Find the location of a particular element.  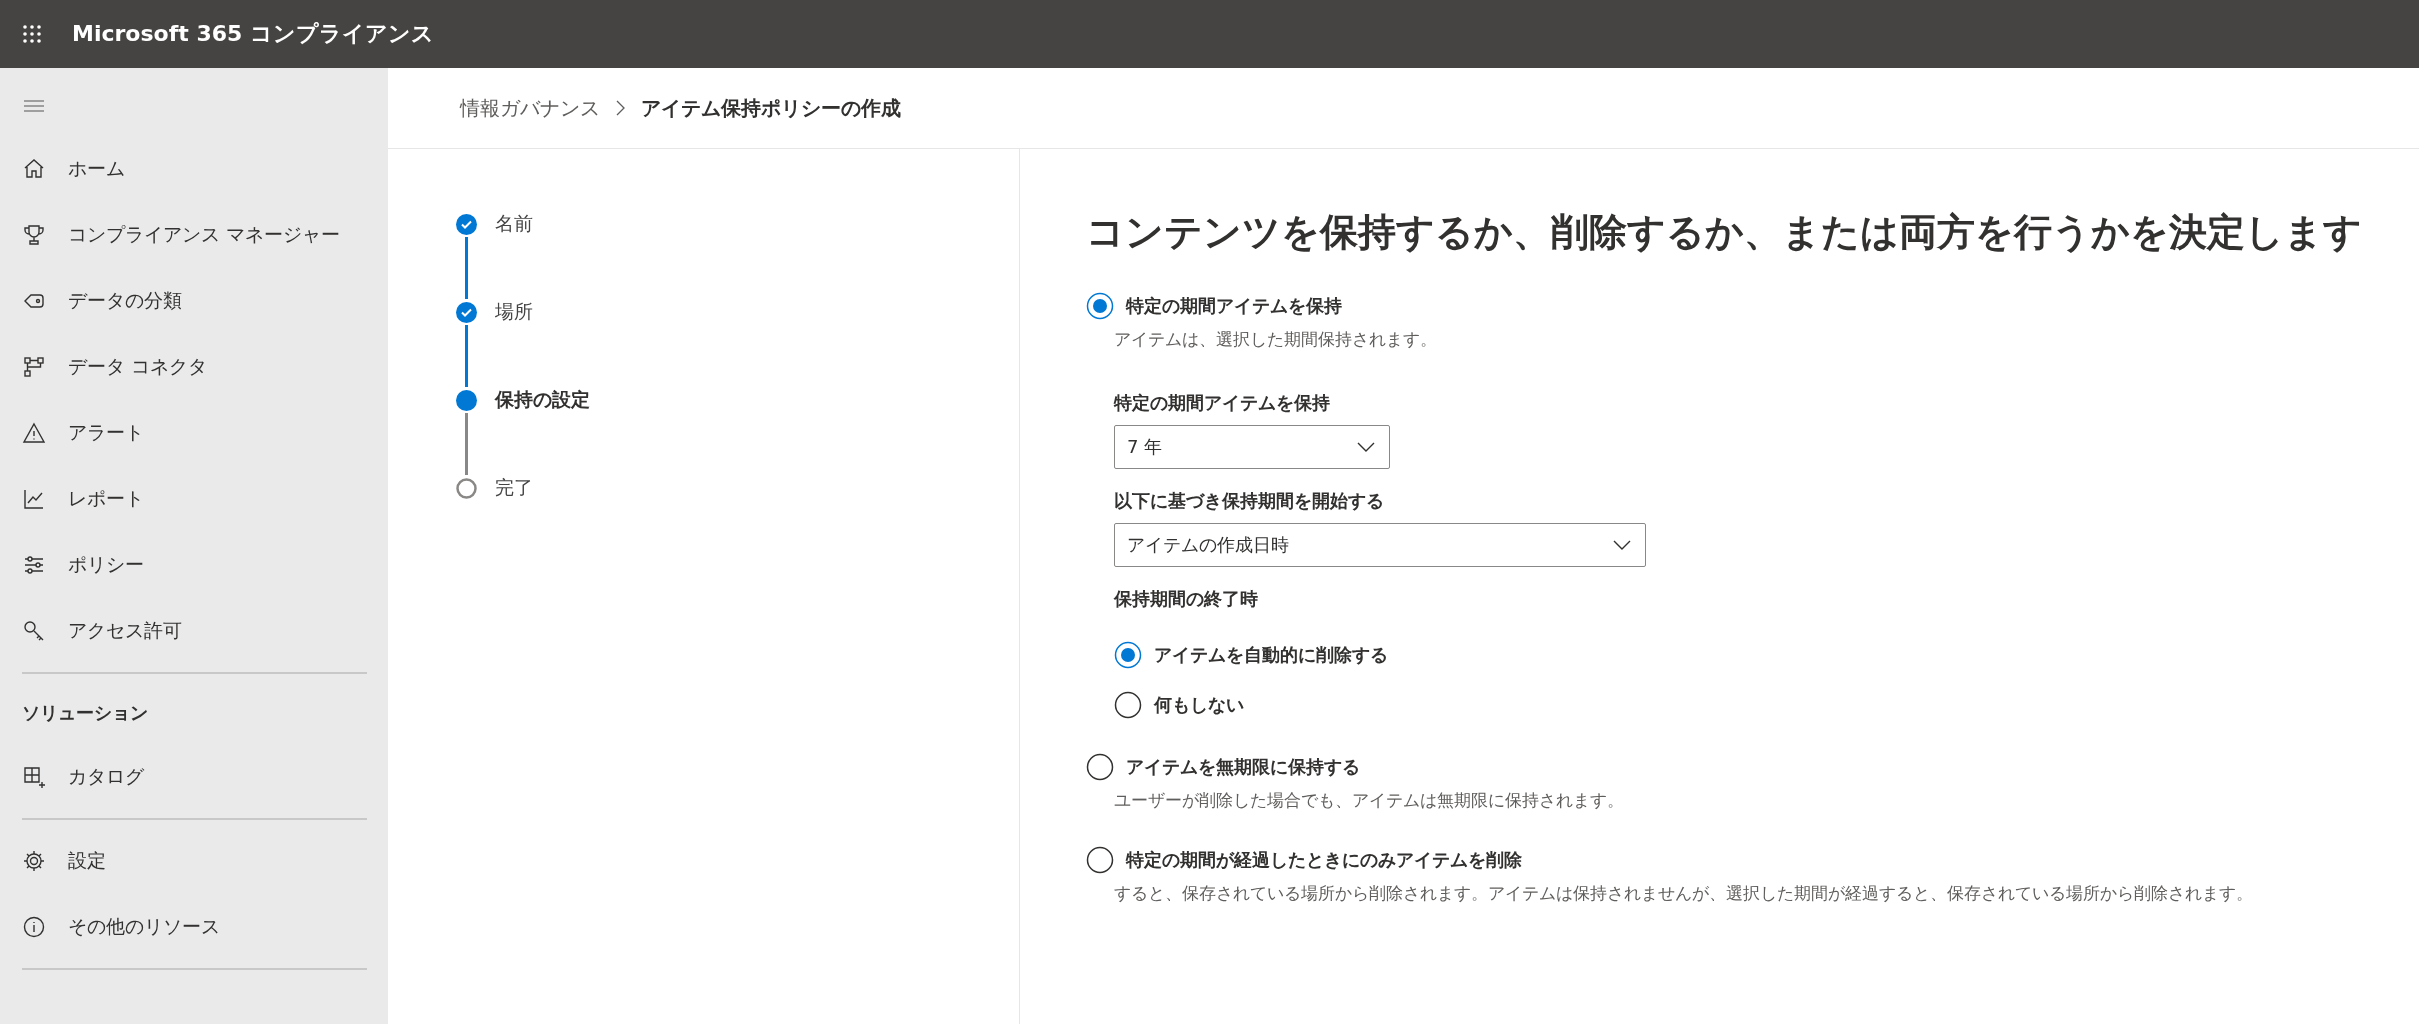

option-description: すると、保存されている場所から削除されます。アイテムは保持されませんが、選択した期間が経過すると、保存されている場所から削除されます。 is located at coordinates (1684, 893).